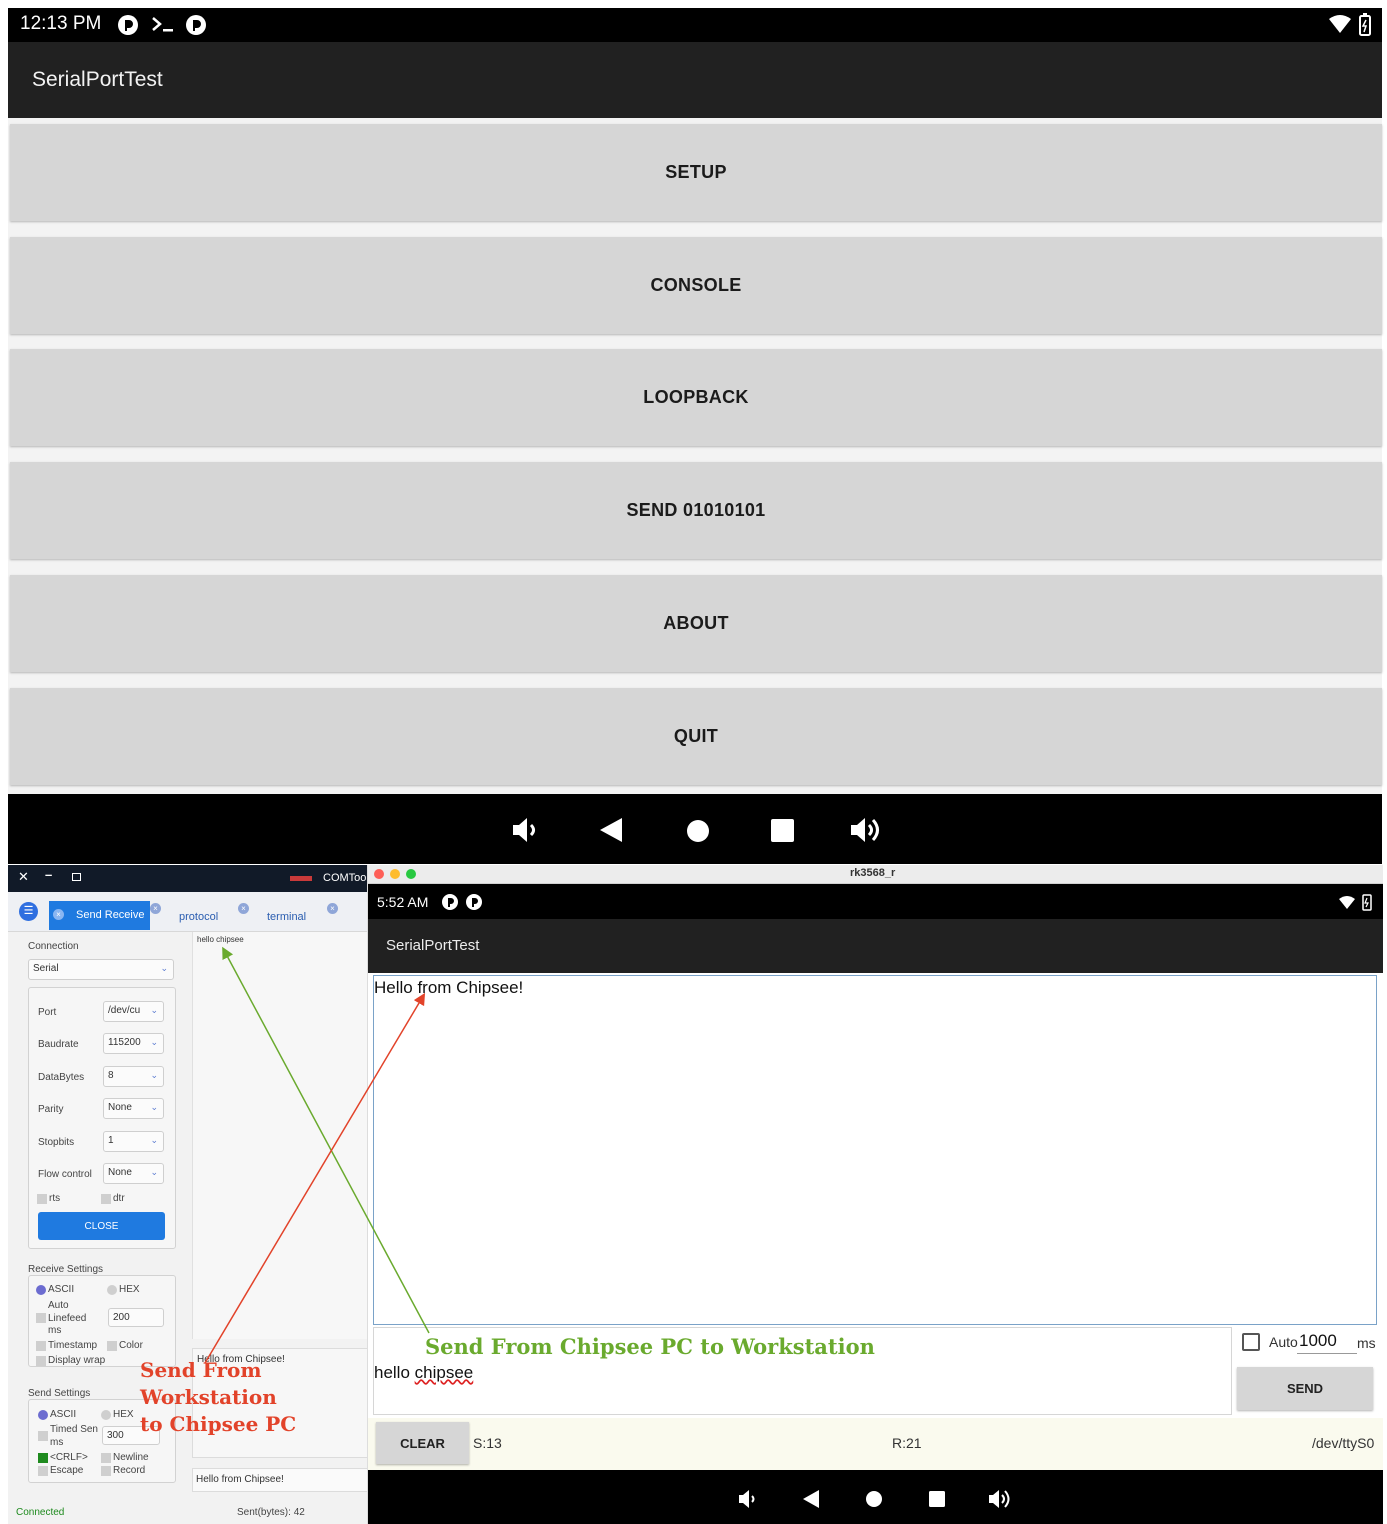  What do you see at coordinates (208, 1397) in the screenshot?
I see `red-annotation-line-2: Workstation` at bounding box center [208, 1397].